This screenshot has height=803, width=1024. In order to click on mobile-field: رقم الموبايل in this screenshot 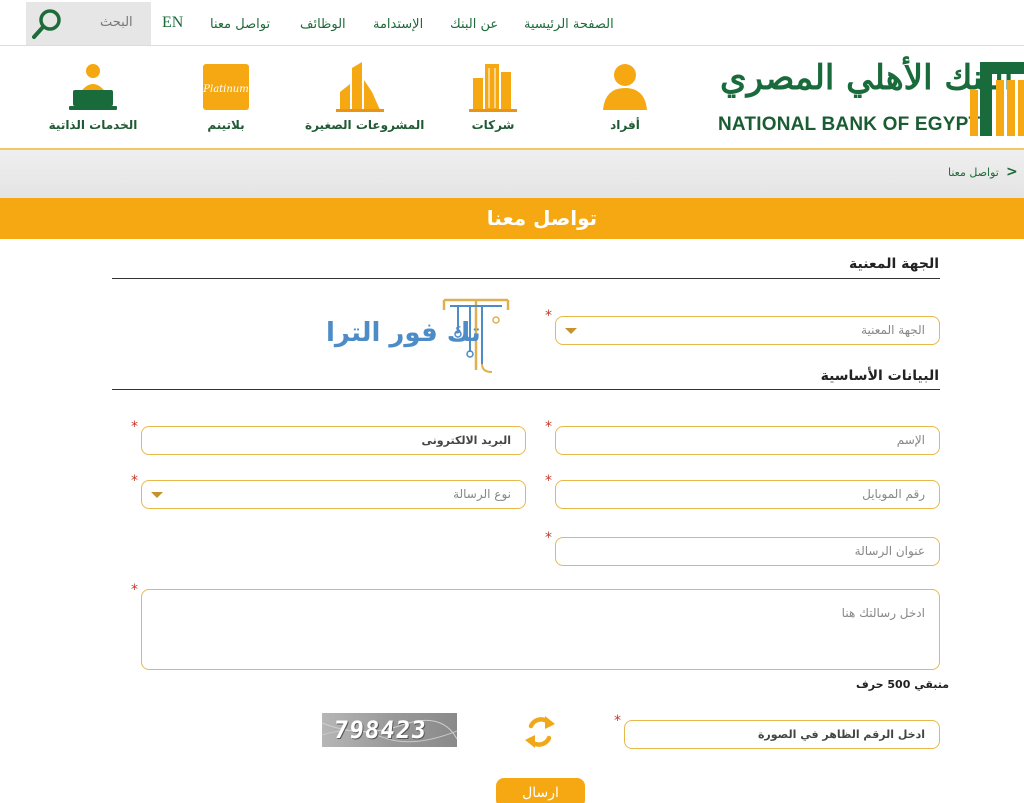, I will do `click(747, 494)`.